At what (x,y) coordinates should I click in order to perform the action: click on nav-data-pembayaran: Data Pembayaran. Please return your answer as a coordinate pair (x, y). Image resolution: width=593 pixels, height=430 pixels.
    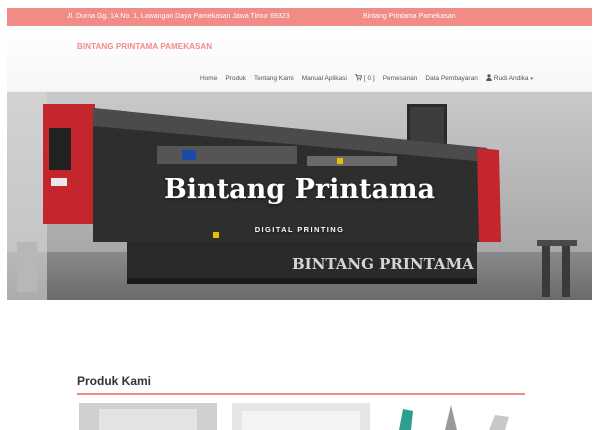
    Looking at the image, I should click on (451, 78).